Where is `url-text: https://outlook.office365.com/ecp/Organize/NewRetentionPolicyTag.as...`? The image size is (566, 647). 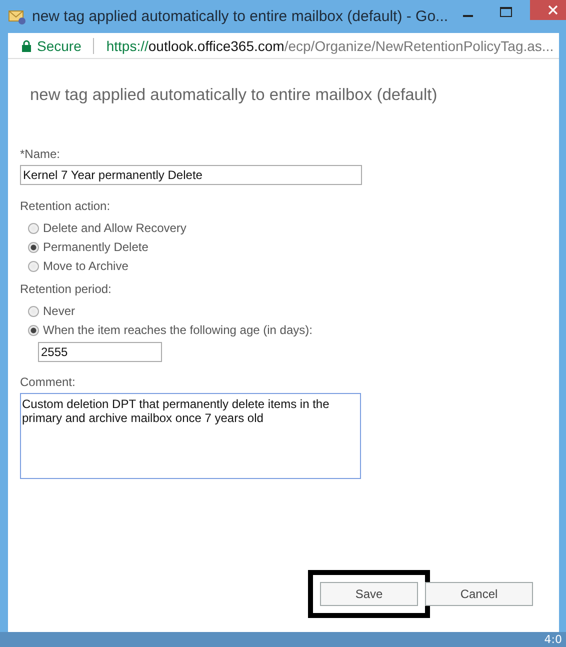
url-text: https://outlook.office365.com/ecp/Organize/NewRetentionPolicyTag.as... is located at coordinates (330, 46).